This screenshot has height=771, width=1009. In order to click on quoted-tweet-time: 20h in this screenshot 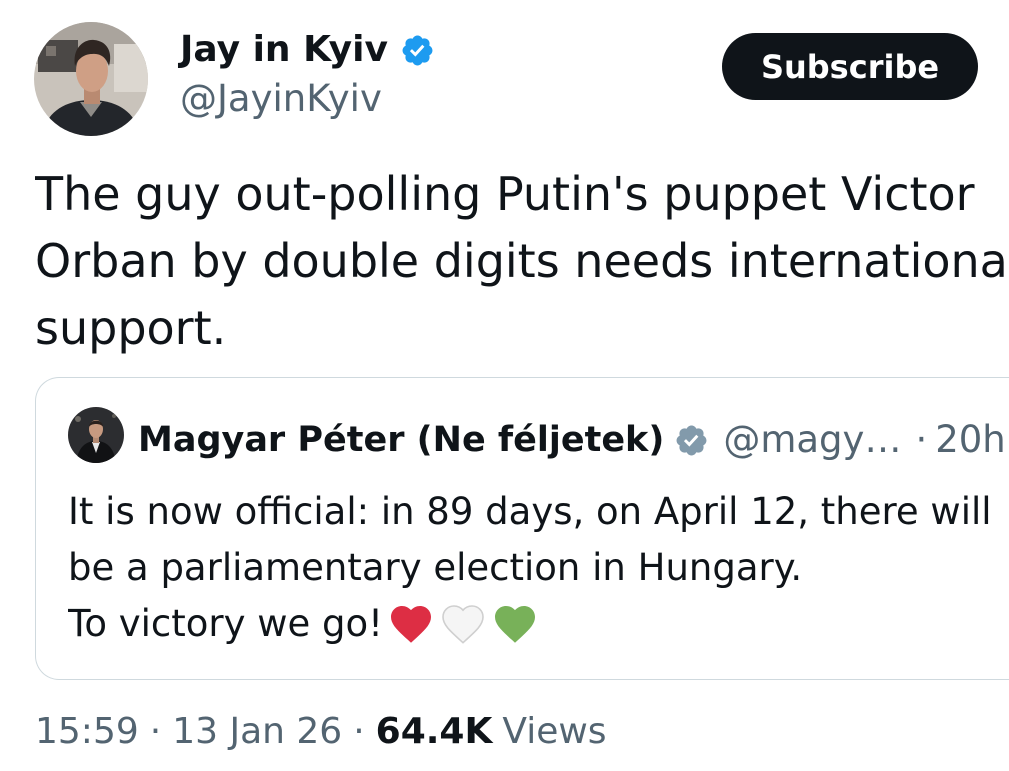, I will do `click(970, 439)`.